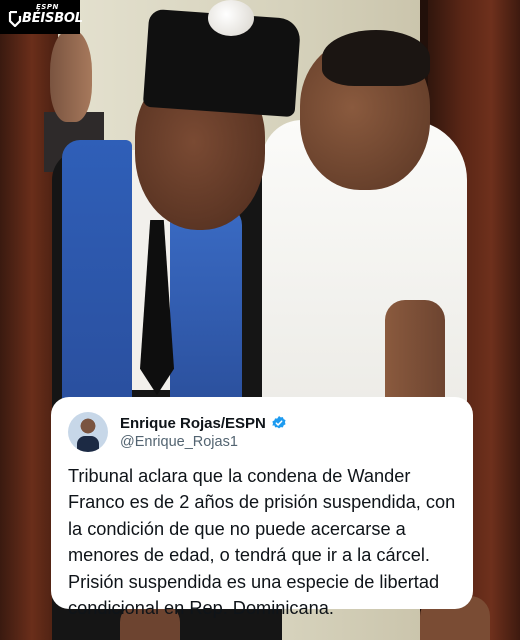 The width and height of the screenshot is (520, 640). Describe the element at coordinates (15, 19) in the screenshot. I see `home-plate-icon` at that location.